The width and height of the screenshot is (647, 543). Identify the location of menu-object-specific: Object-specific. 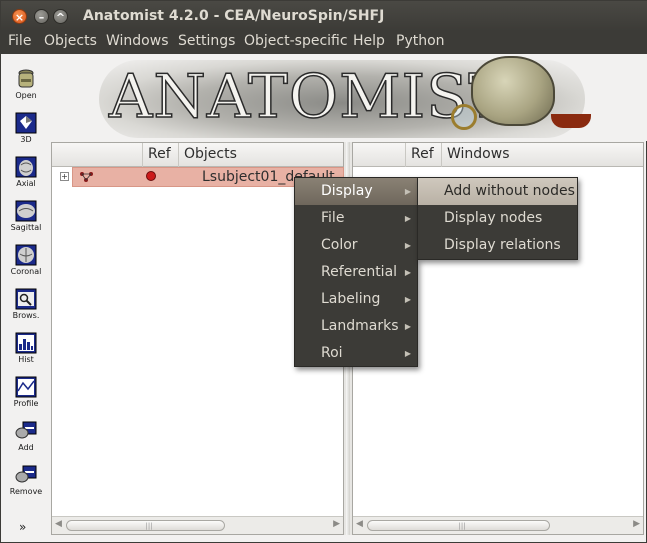
(296, 41).